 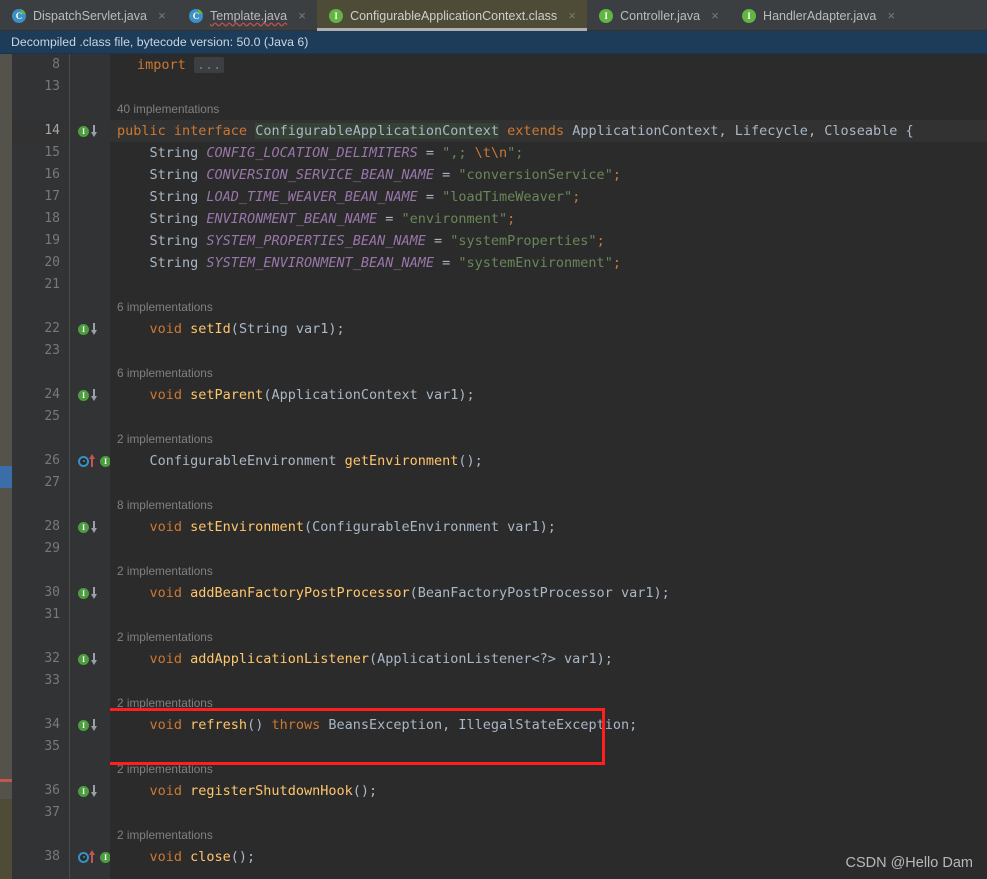 What do you see at coordinates (535, 175) in the screenshot?
I see `code-token: "conversionService"` at bounding box center [535, 175].